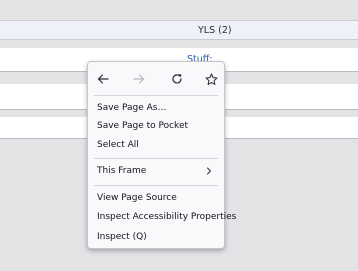 This screenshot has width=358, height=271. I want to click on menu-item-inspect-accessibility: Inspect Accessibility Properties, so click(162, 217).